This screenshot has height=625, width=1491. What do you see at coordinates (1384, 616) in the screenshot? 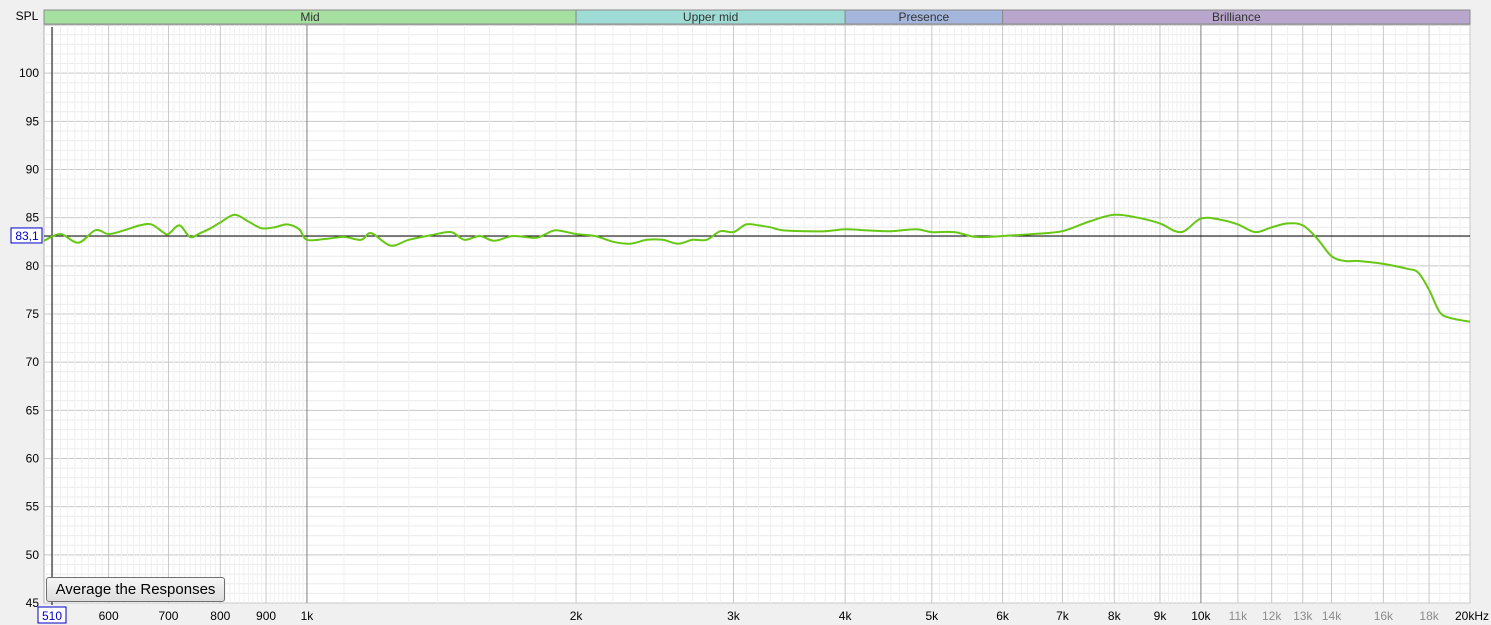
I see `x-tick-label: 16k` at bounding box center [1384, 616].